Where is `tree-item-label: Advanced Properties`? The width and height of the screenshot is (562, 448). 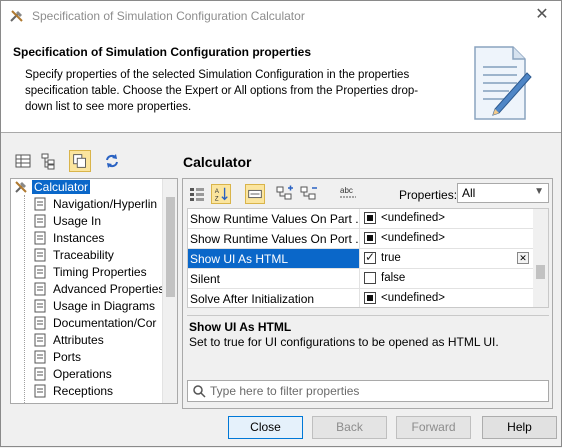
tree-item-label: Advanced Properties is located at coordinates (109, 289).